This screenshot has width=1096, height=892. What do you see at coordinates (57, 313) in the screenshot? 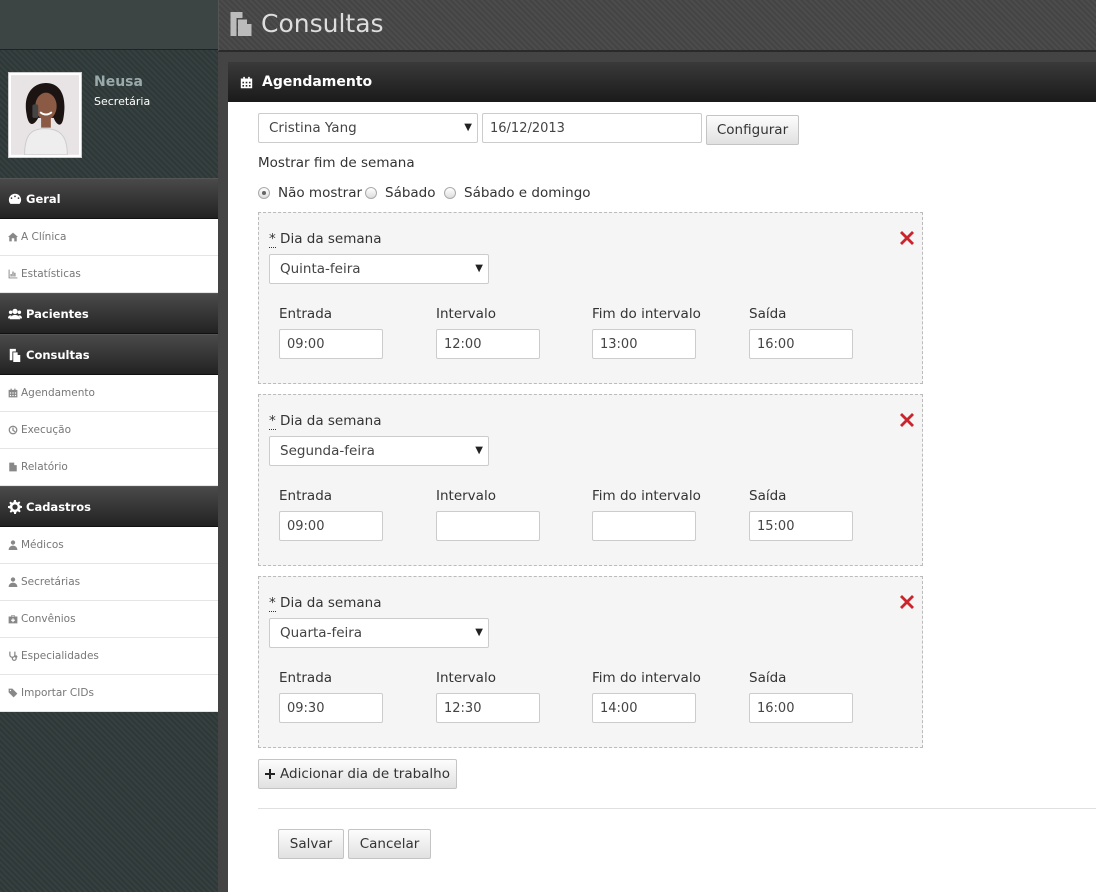
I see `nav-section-label: Pacientes` at bounding box center [57, 313].